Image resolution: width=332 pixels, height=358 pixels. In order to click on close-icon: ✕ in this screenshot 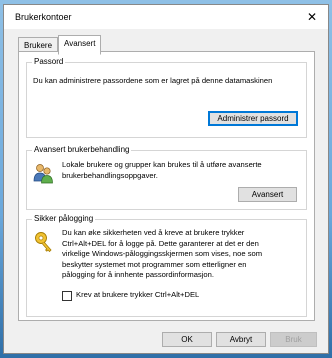, I will do `click(312, 17)`.